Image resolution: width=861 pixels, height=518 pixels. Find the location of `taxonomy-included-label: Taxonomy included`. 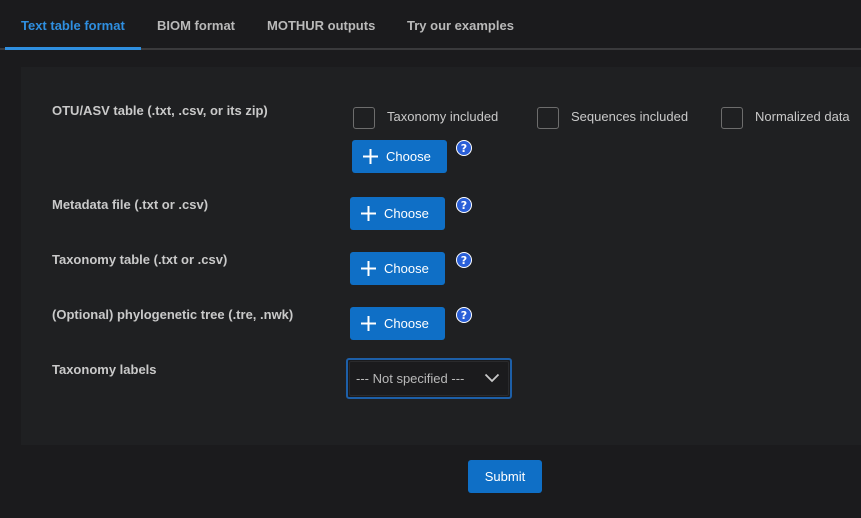

taxonomy-included-label: Taxonomy included is located at coordinates (442, 116).